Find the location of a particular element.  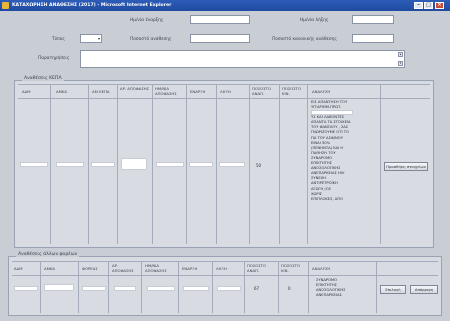

end-date-field is located at coordinates (373, 19).